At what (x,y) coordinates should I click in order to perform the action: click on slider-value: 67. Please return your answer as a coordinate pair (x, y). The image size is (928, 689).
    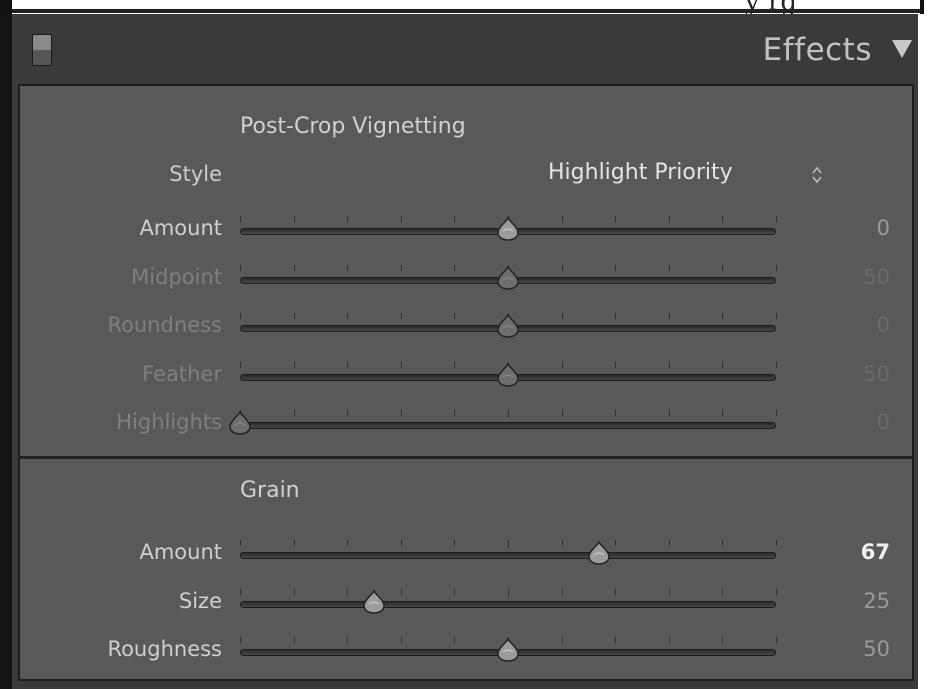
    Looking at the image, I should click on (875, 552).